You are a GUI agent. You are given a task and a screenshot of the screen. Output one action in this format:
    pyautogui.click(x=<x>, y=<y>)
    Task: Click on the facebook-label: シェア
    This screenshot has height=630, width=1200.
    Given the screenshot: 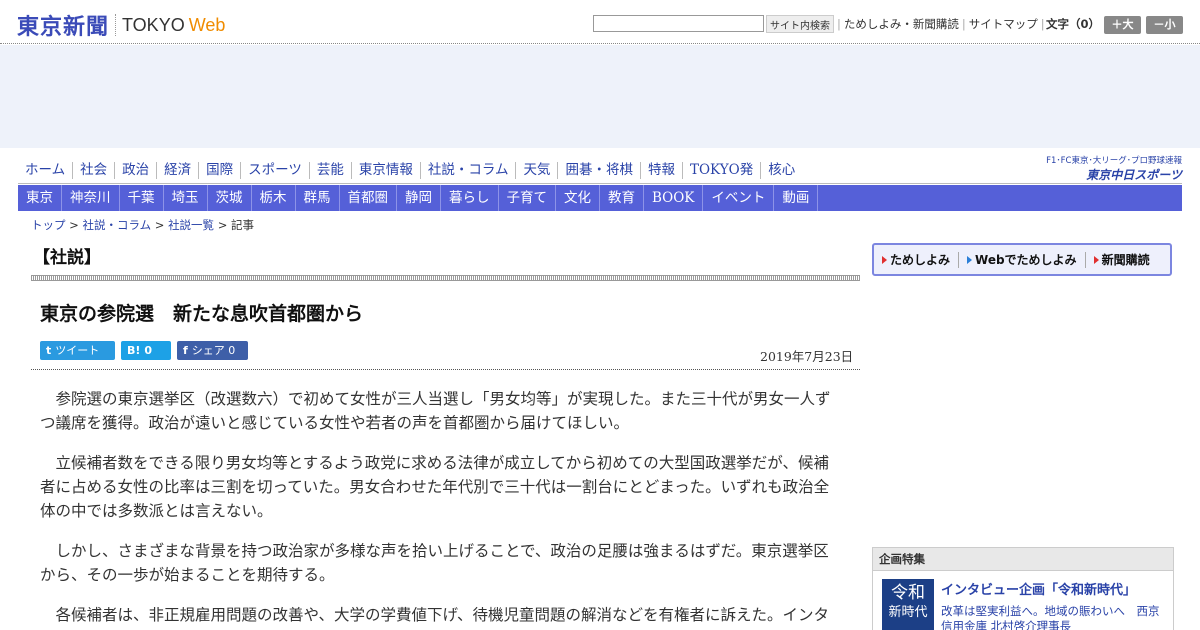 What is the action you would take?
    pyautogui.click(x=208, y=350)
    